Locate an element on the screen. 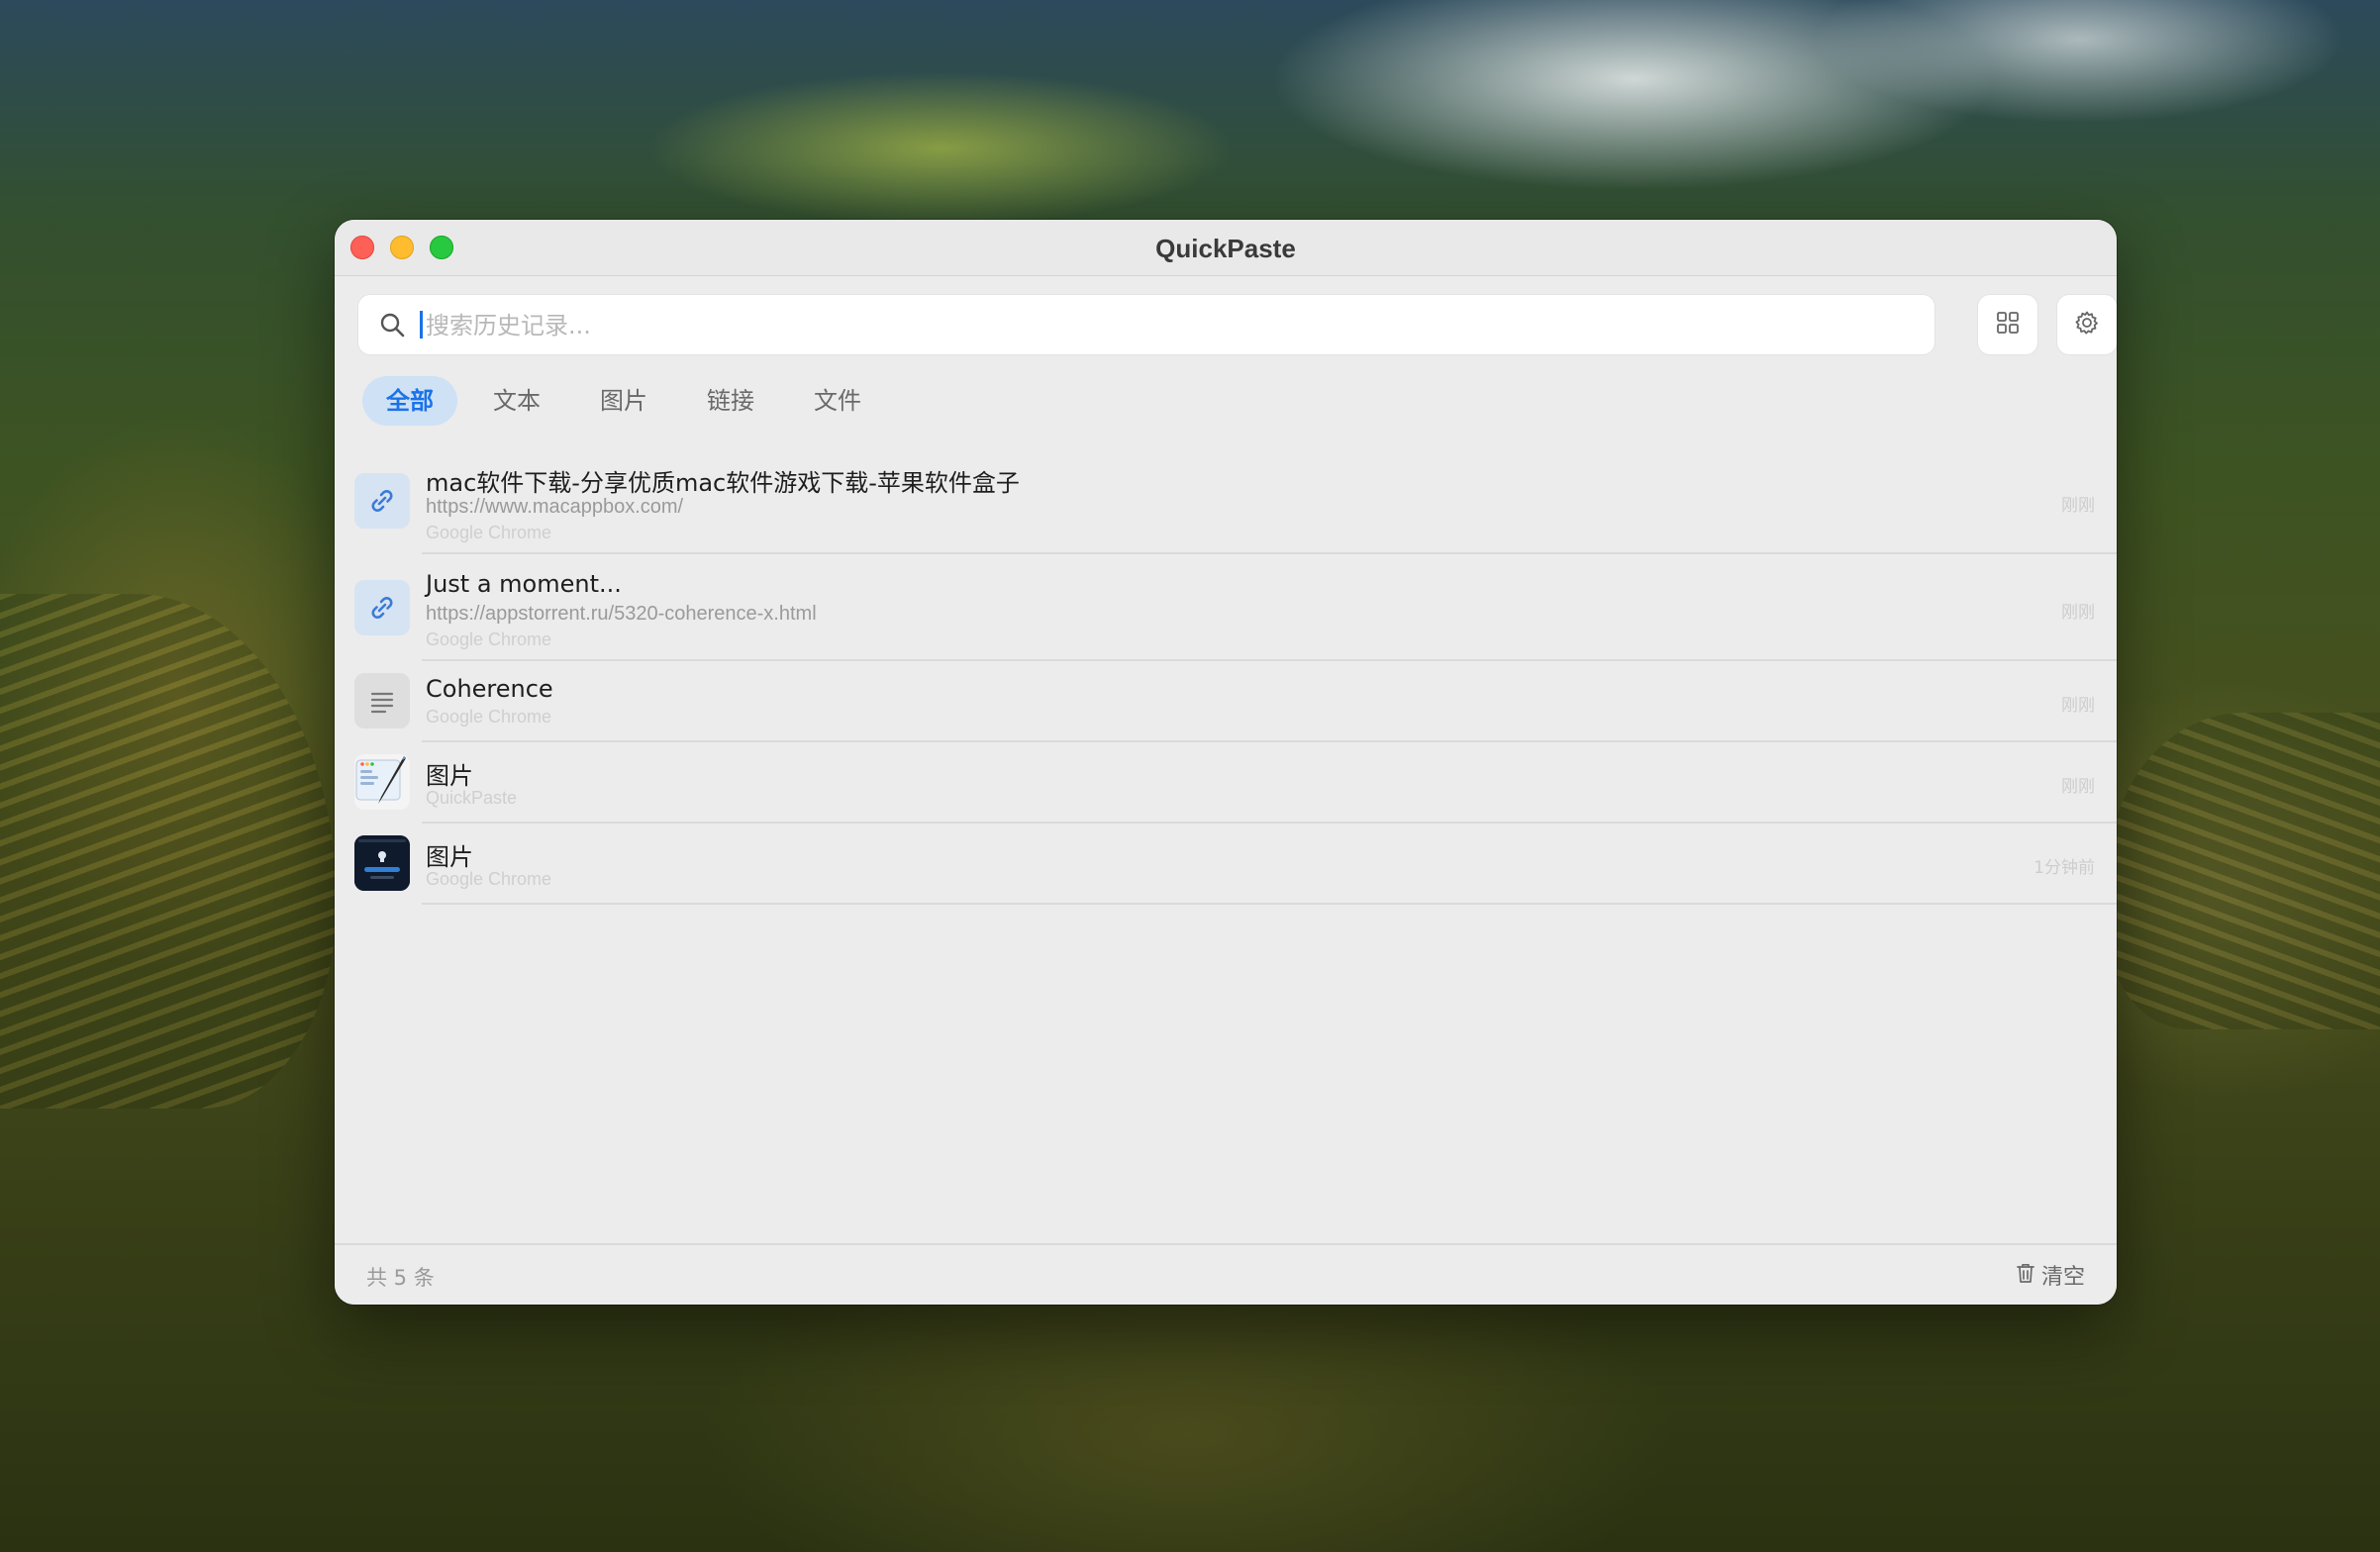 The height and width of the screenshot is (1552, 2380). tab-file: 文件 is located at coordinates (837, 401).